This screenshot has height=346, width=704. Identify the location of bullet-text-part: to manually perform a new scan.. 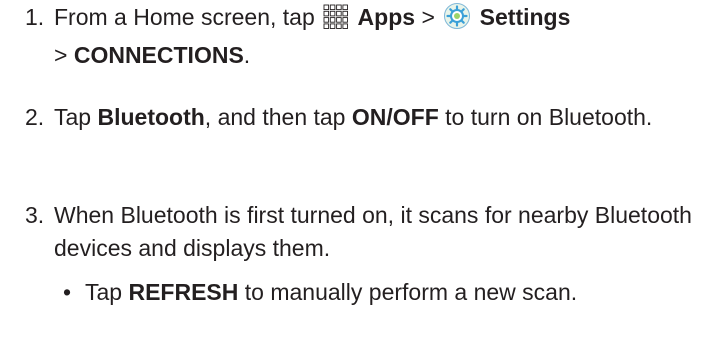
(411, 292).